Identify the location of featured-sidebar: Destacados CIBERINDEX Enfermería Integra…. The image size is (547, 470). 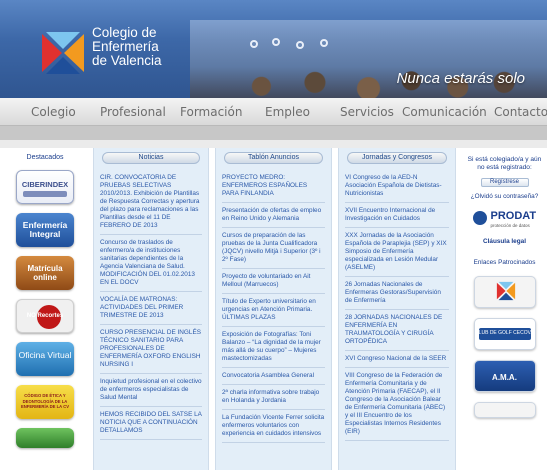
(45, 309).